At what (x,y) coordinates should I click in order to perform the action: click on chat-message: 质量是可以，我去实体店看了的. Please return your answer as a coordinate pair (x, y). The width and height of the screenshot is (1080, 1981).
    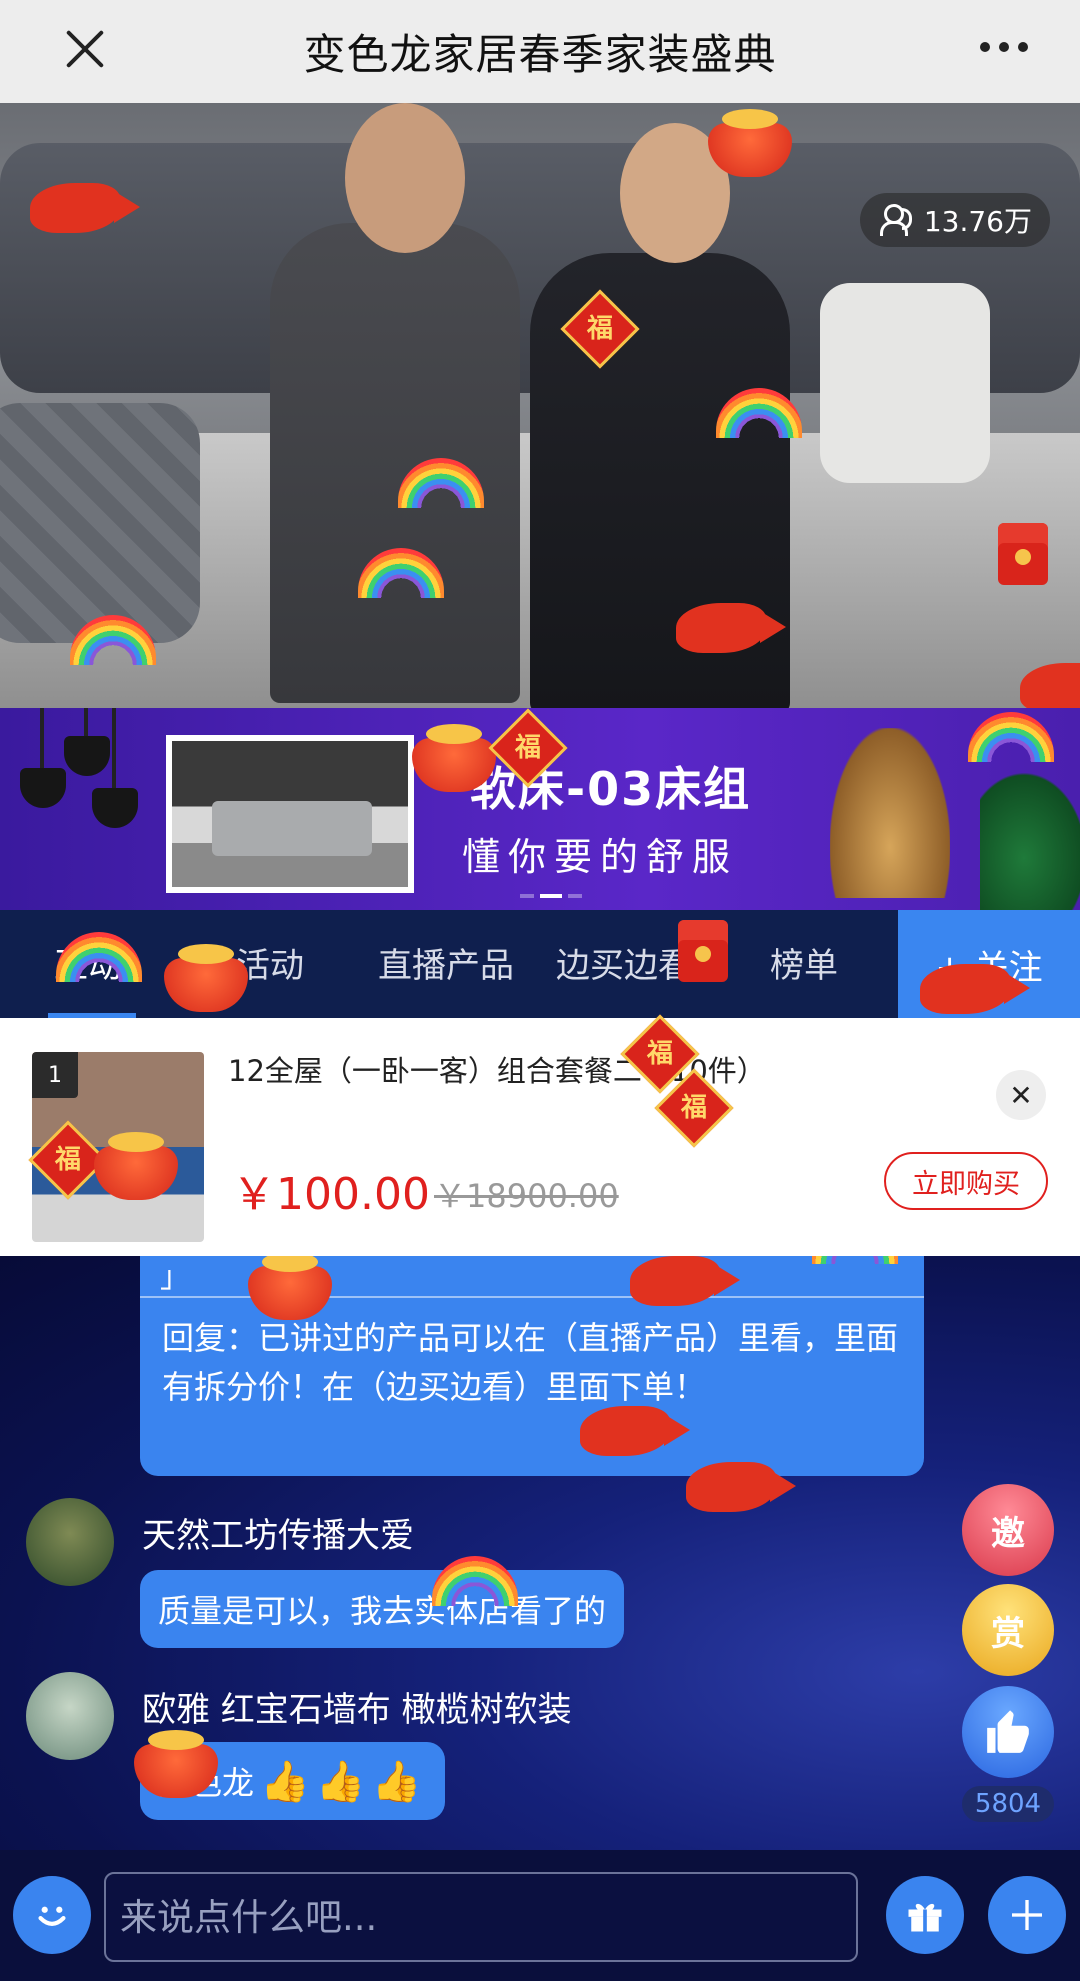
    Looking at the image, I should click on (382, 1609).